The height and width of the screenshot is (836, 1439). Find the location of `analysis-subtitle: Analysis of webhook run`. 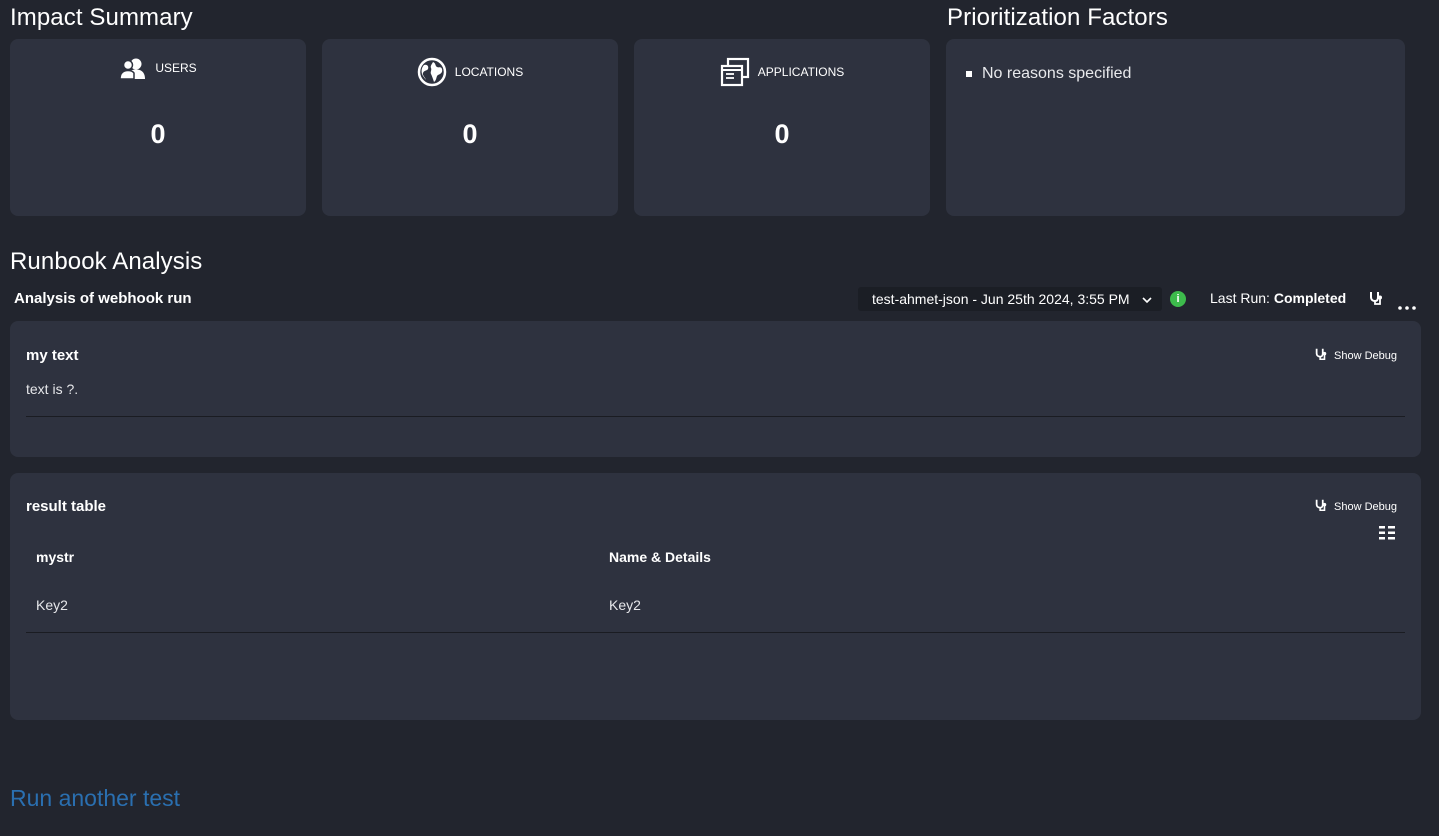

analysis-subtitle: Analysis of webhook run is located at coordinates (103, 298).